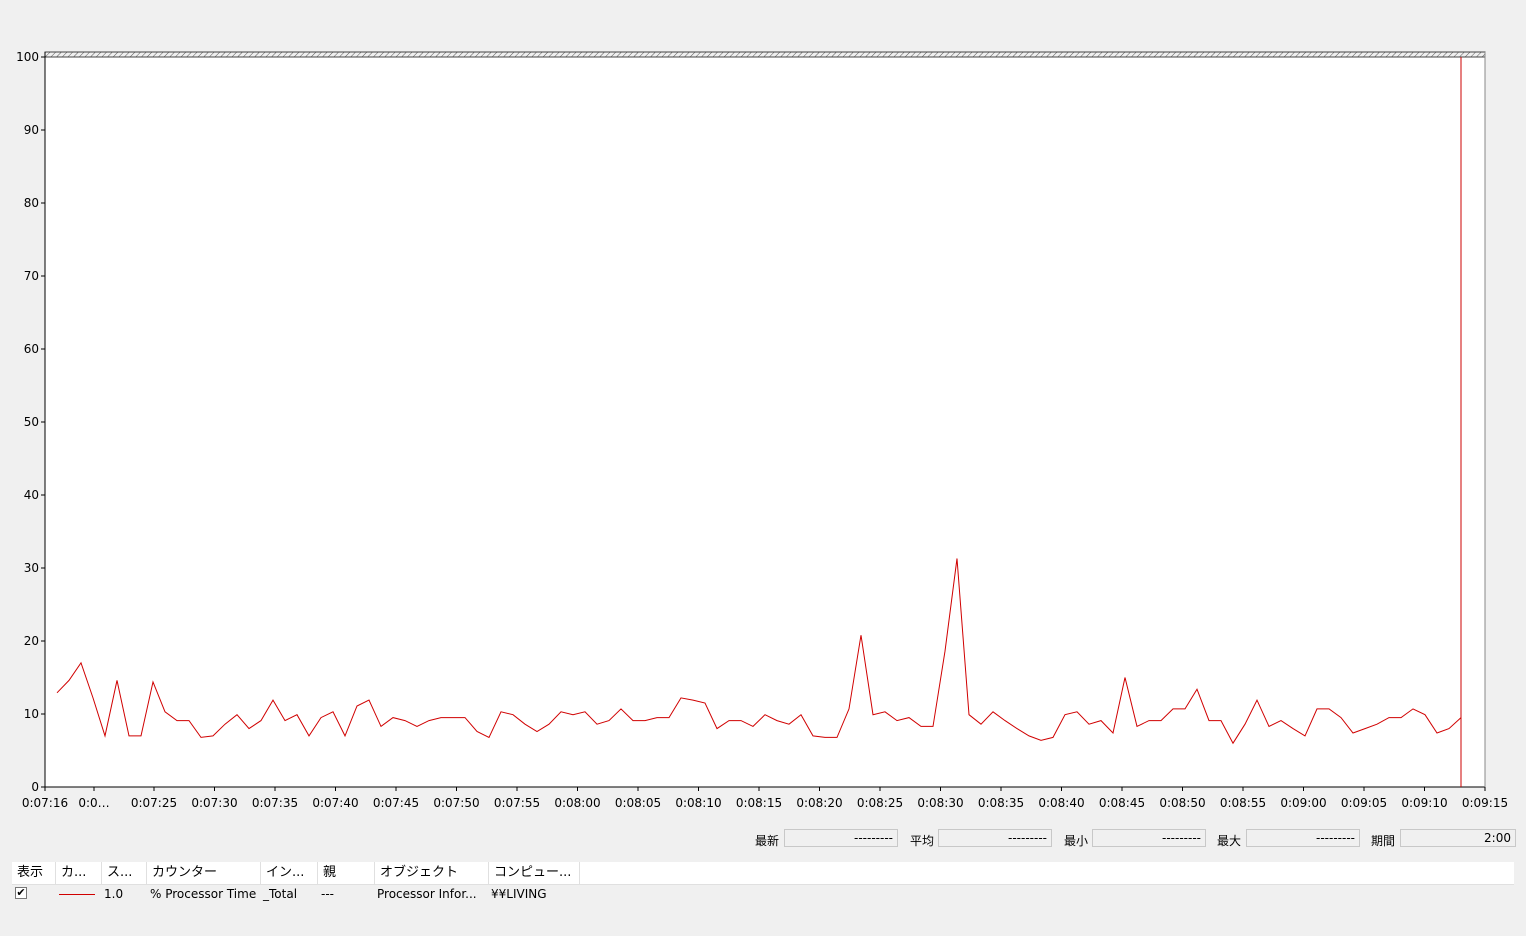 This screenshot has width=1526, height=936. Describe the element at coordinates (1149, 838) in the screenshot. I see `min-value: ---------` at that location.